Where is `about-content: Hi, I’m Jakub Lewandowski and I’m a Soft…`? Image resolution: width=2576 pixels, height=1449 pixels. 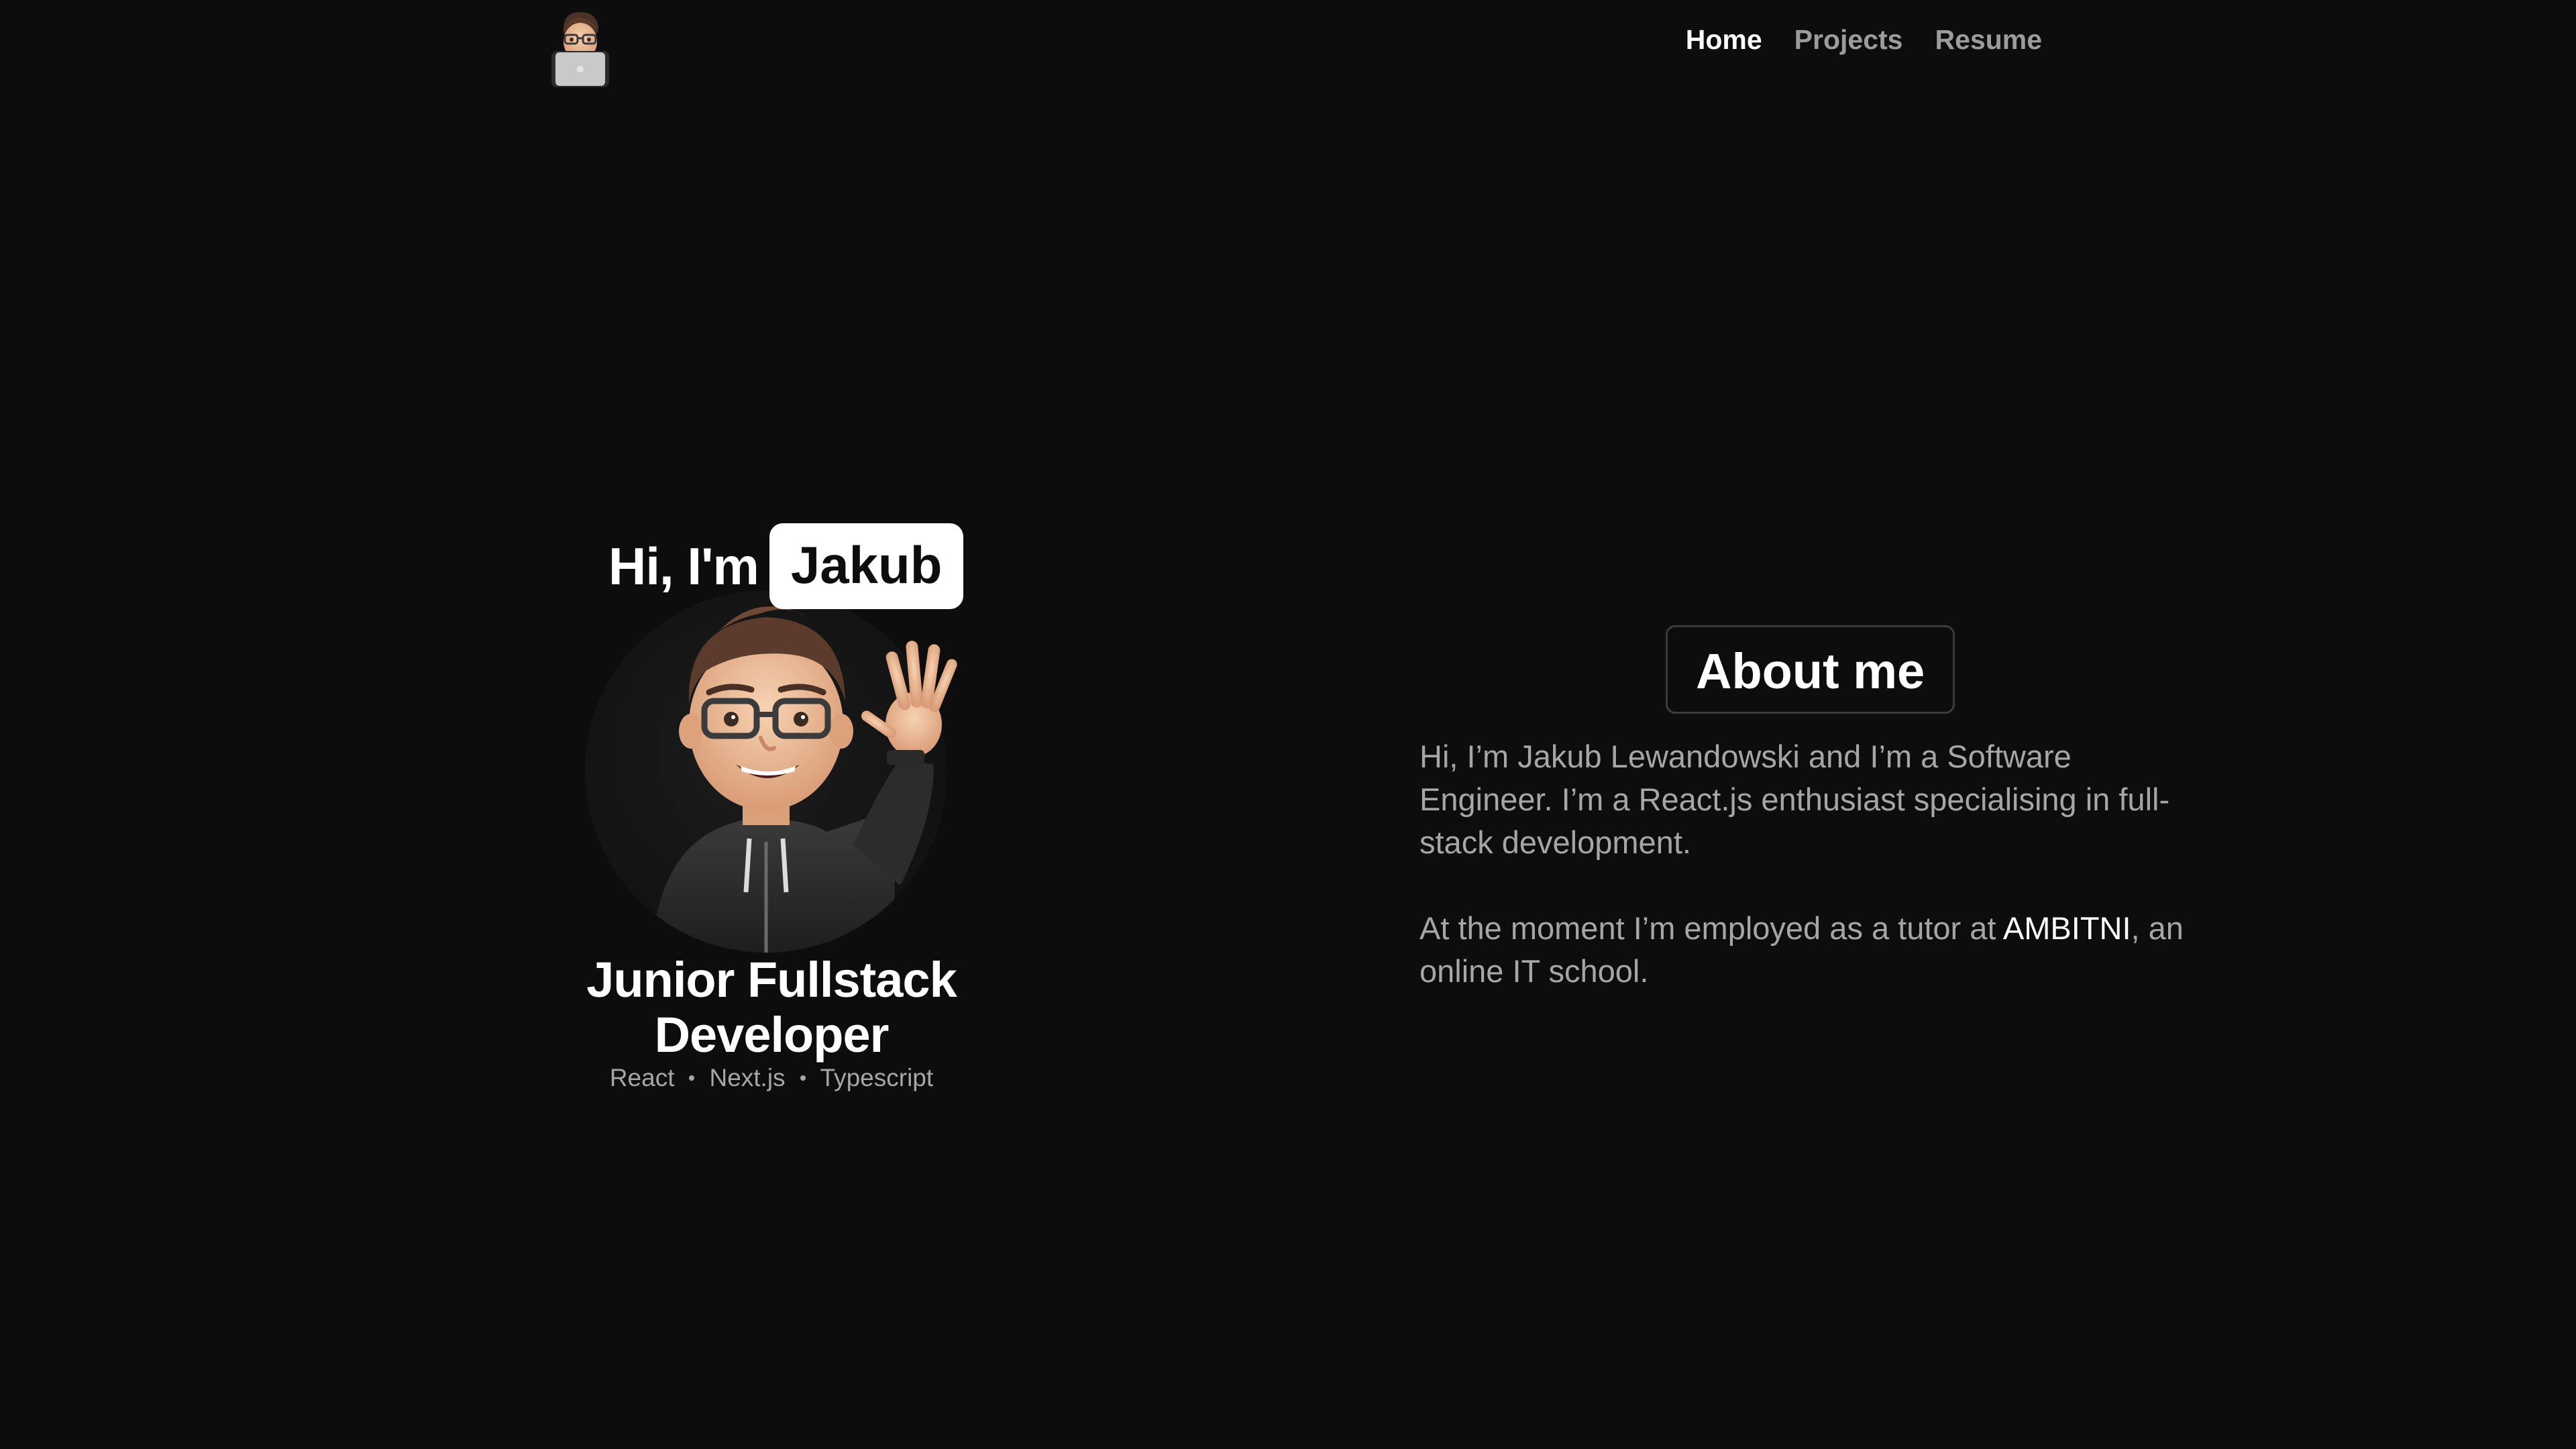 about-content: Hi, I’m Jakub Lewandowski and I’m a Soft… is located at coordinates (1810, 885).